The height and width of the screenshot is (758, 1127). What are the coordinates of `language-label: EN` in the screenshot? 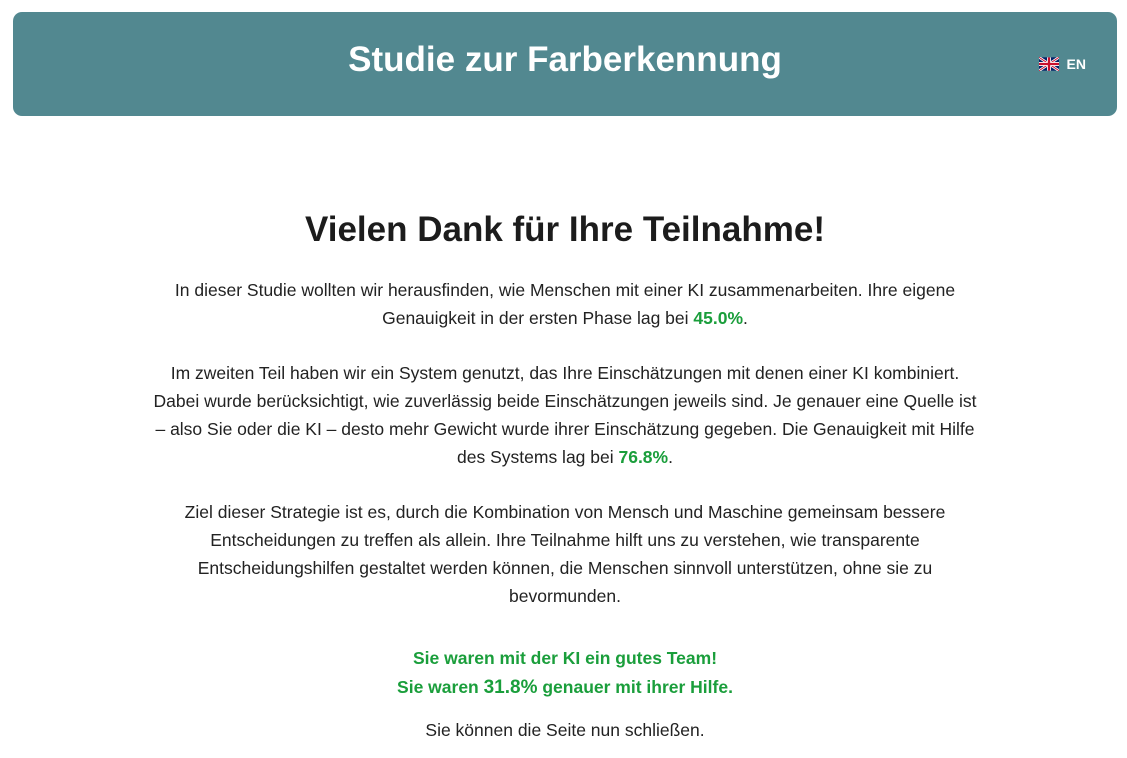 It's located at (1076, 64).